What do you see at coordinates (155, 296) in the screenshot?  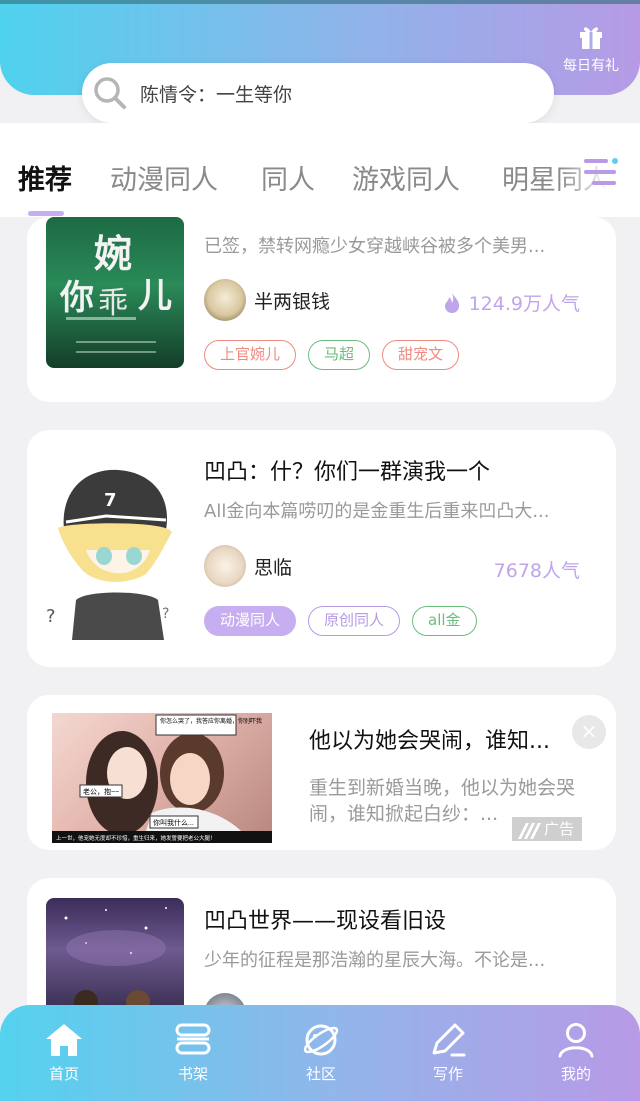 I see `svg-text: 儿` at bounding box center [155, 296].